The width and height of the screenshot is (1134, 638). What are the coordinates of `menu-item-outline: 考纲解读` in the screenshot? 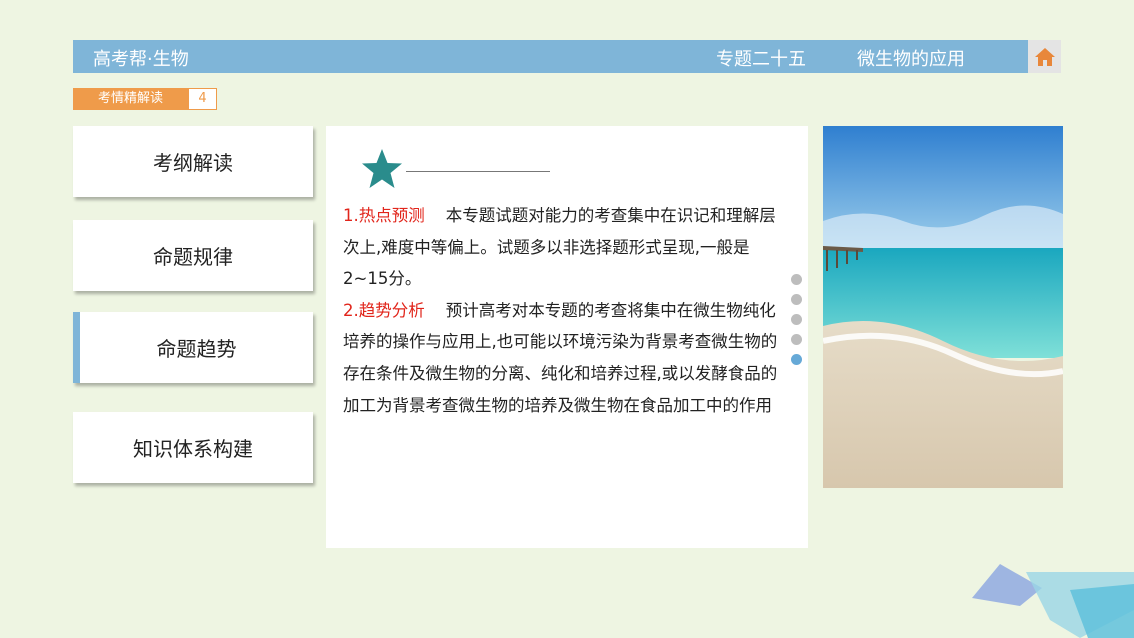 It's located at (193, 161).